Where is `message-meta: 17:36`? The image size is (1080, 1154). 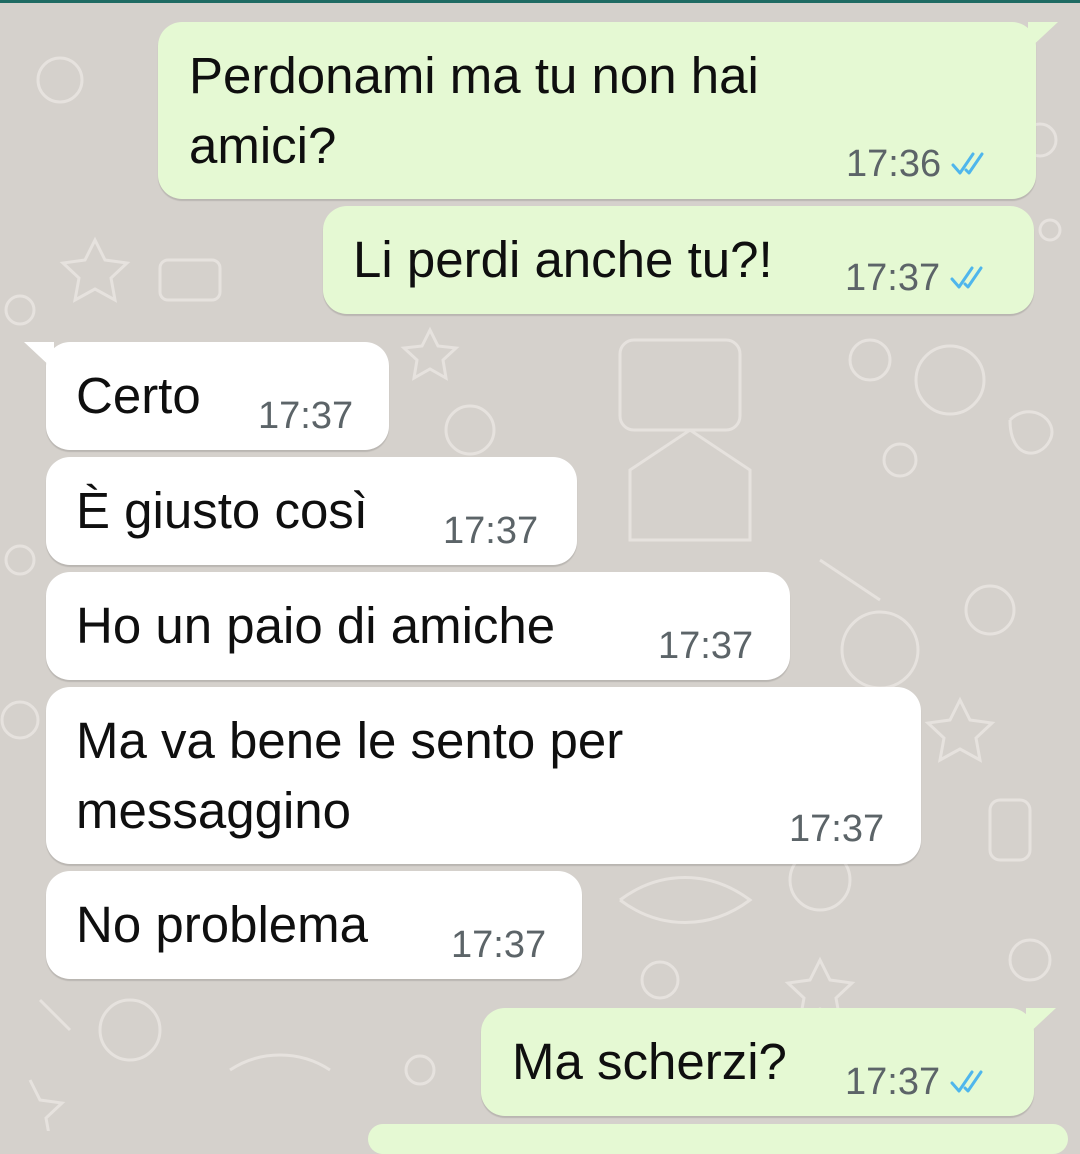
message-meta: 17:36 is located at coordinates (918, 164).